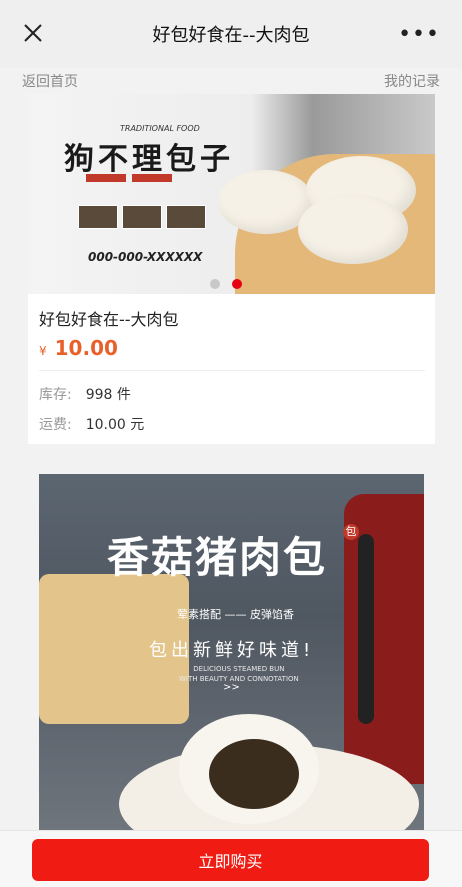  I want to click on divider, so click(232, 370).